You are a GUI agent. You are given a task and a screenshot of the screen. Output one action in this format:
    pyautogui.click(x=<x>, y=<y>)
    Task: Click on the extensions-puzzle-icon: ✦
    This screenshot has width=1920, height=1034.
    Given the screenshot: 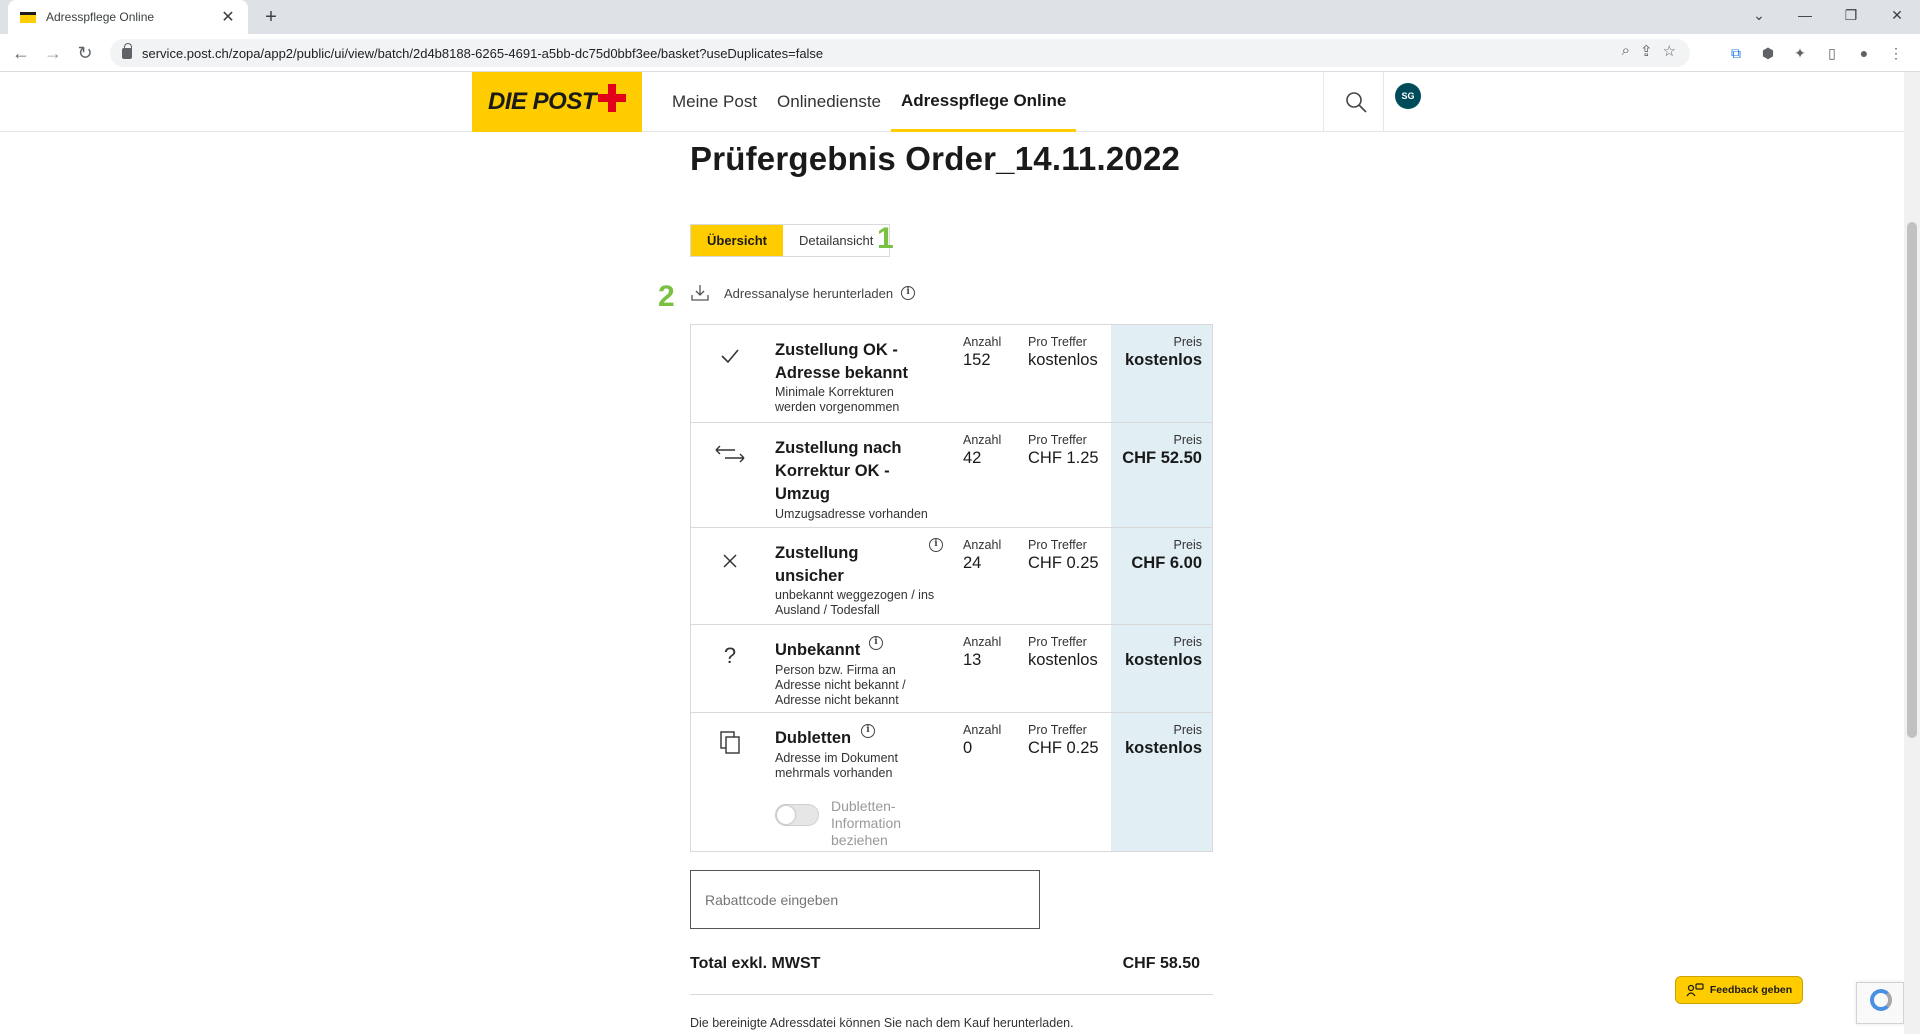 What is the action you would take?
    pyautogui.click(x=1800, y=53)
    